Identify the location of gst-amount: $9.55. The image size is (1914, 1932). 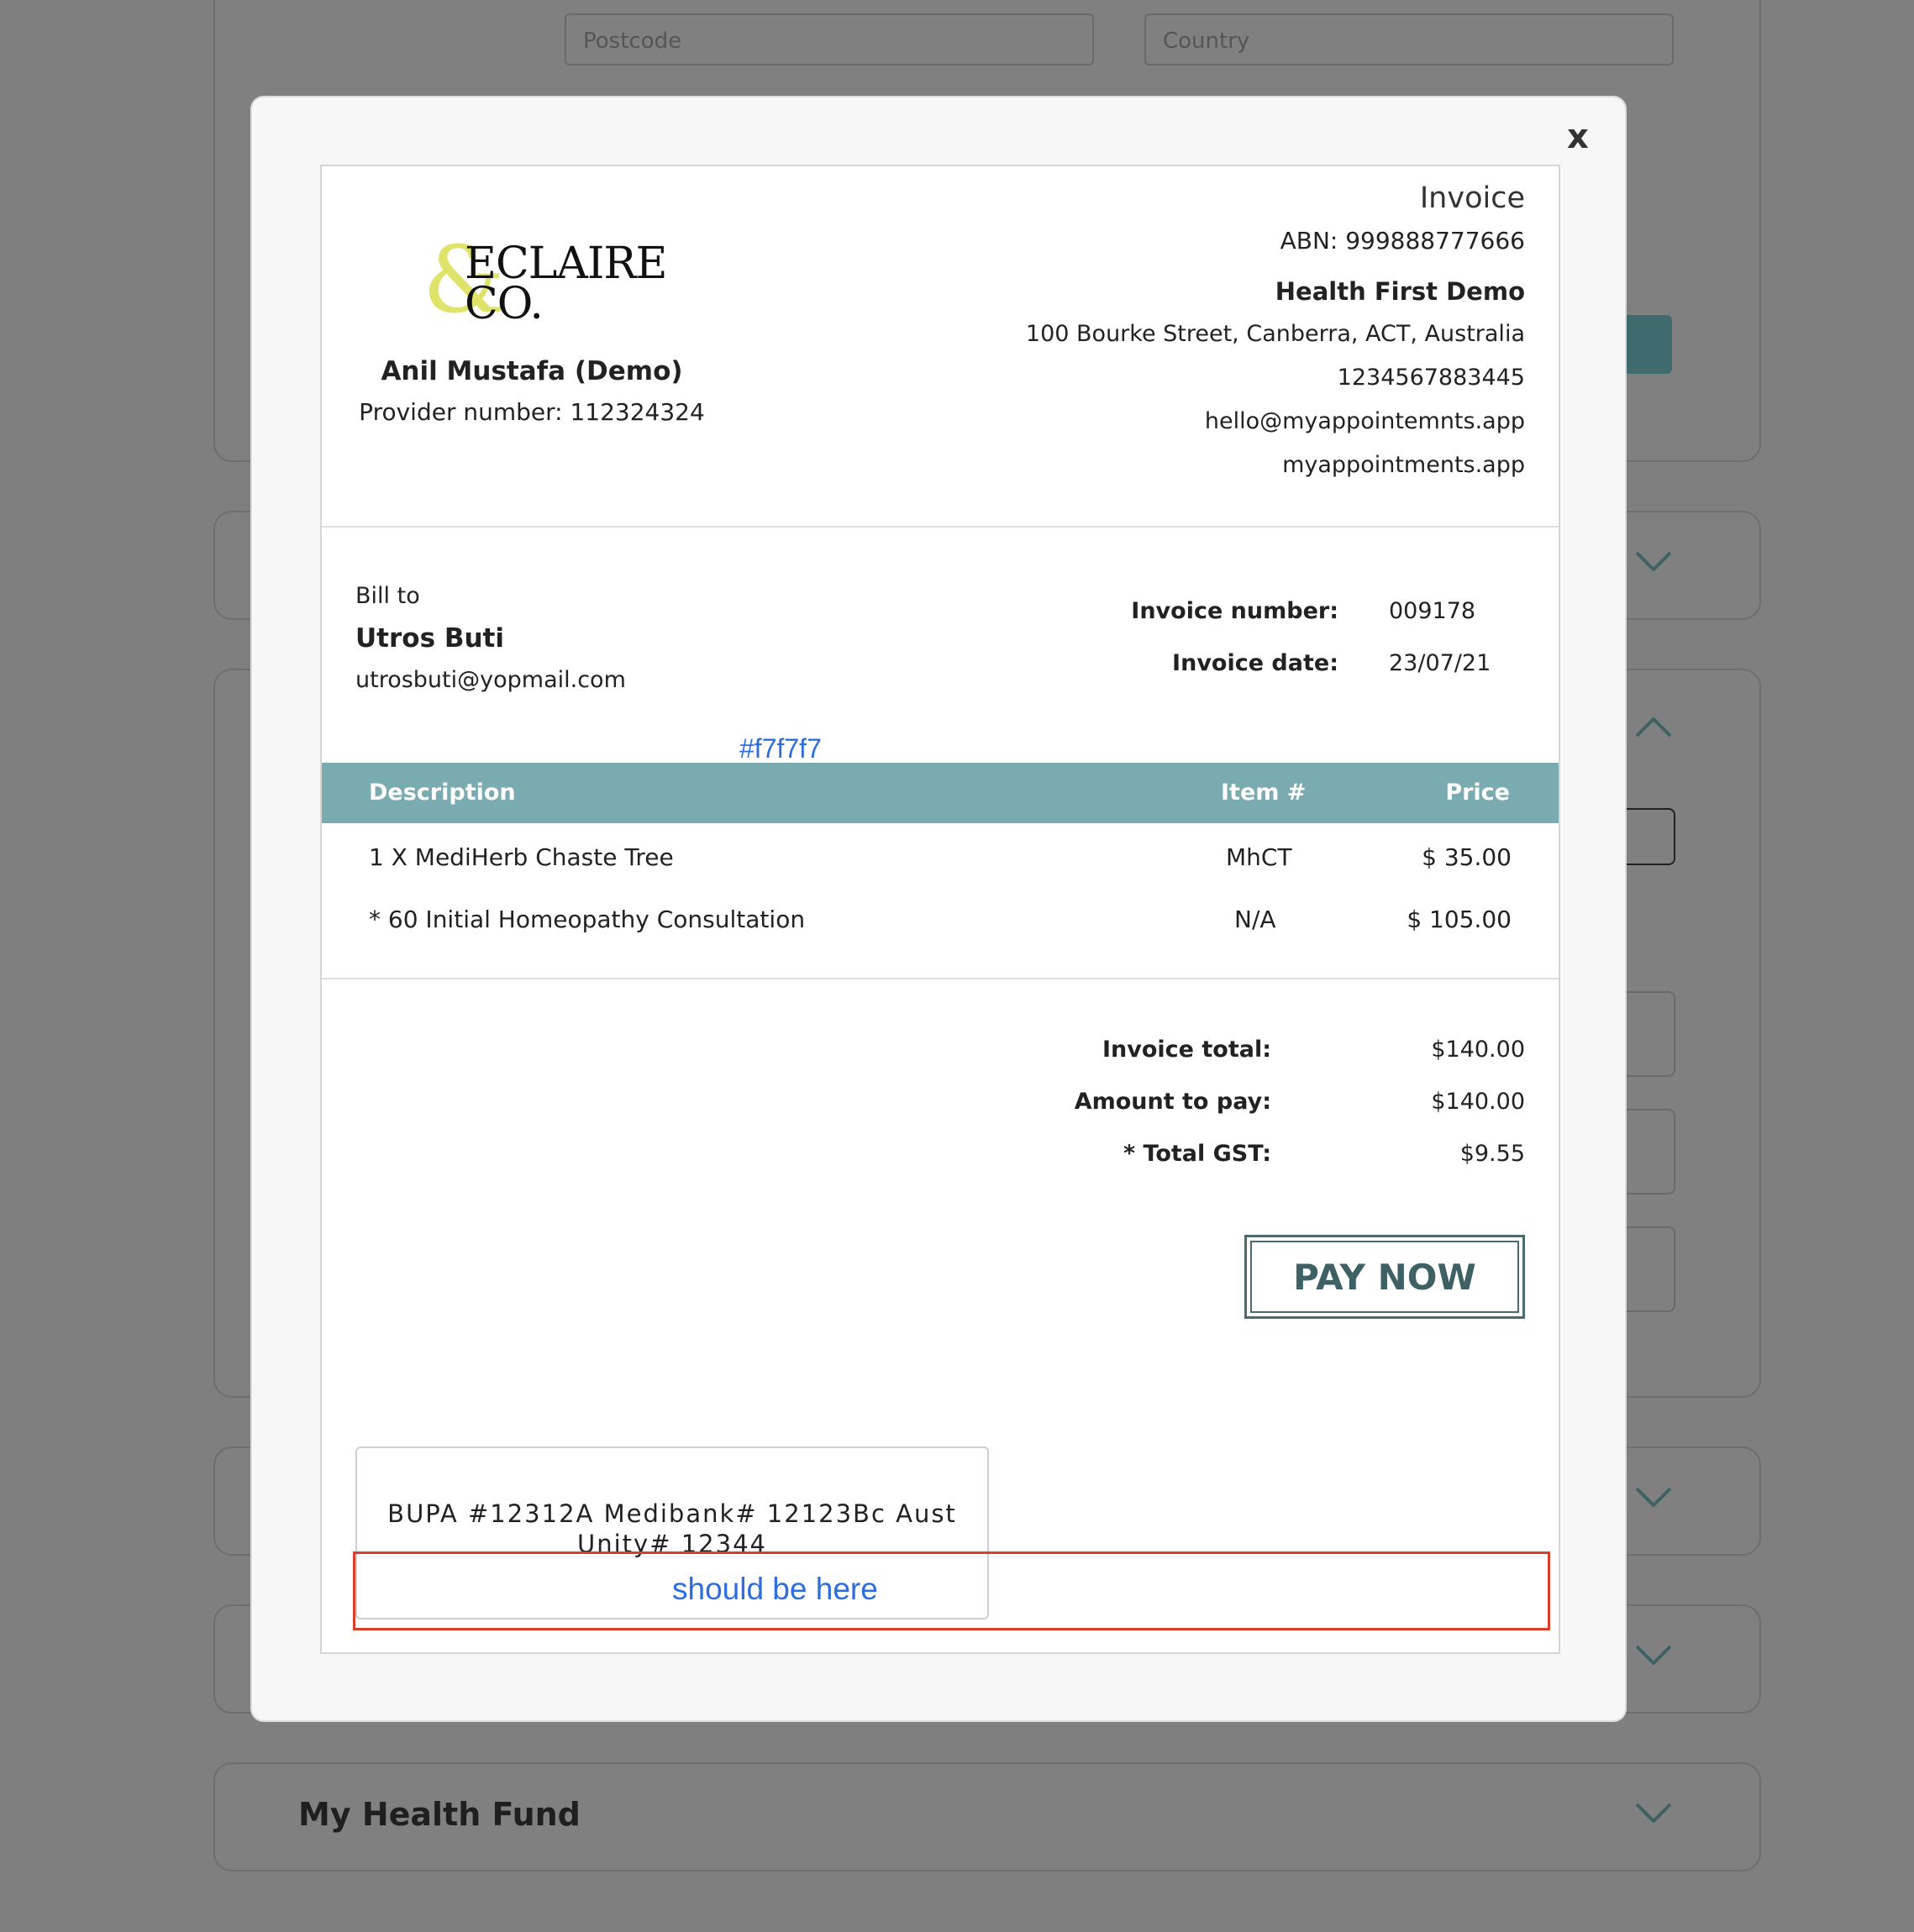
(1492, 1154).